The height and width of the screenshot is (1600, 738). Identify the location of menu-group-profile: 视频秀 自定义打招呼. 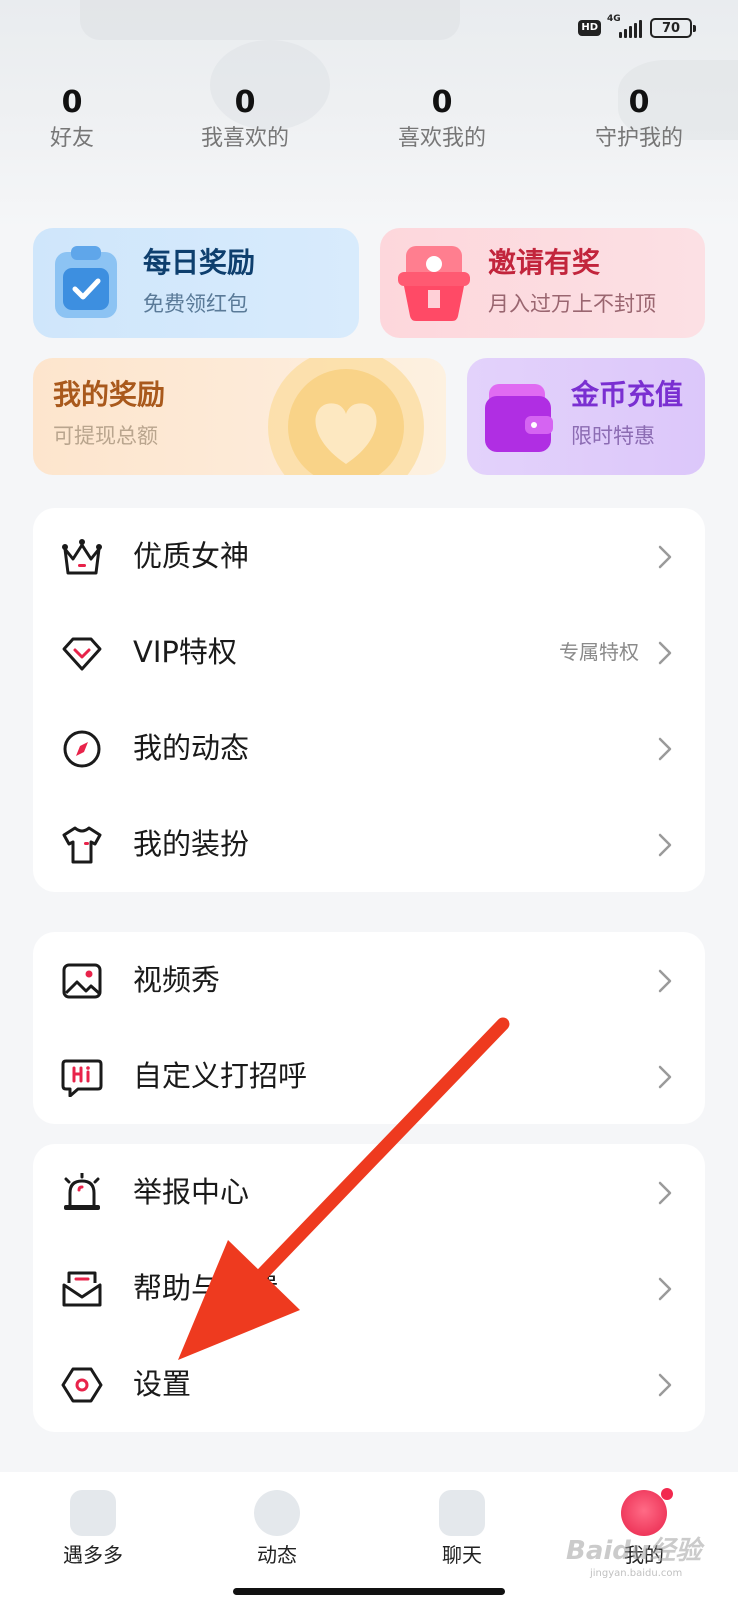
(369, 1028).